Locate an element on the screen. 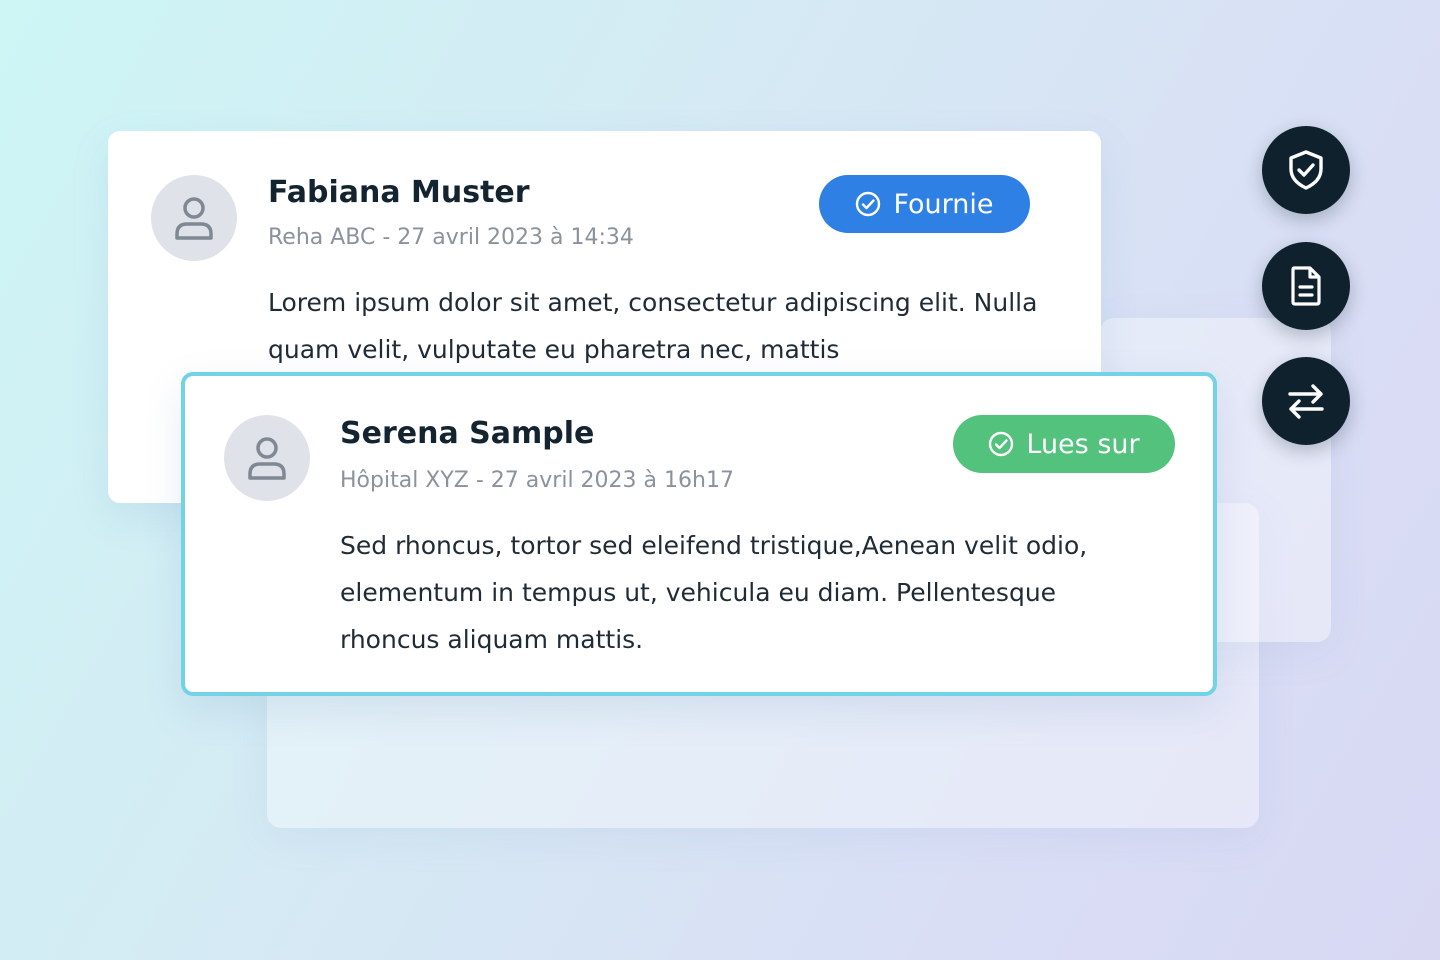  status-badge: Fournie is located at coordinates (924, 204).